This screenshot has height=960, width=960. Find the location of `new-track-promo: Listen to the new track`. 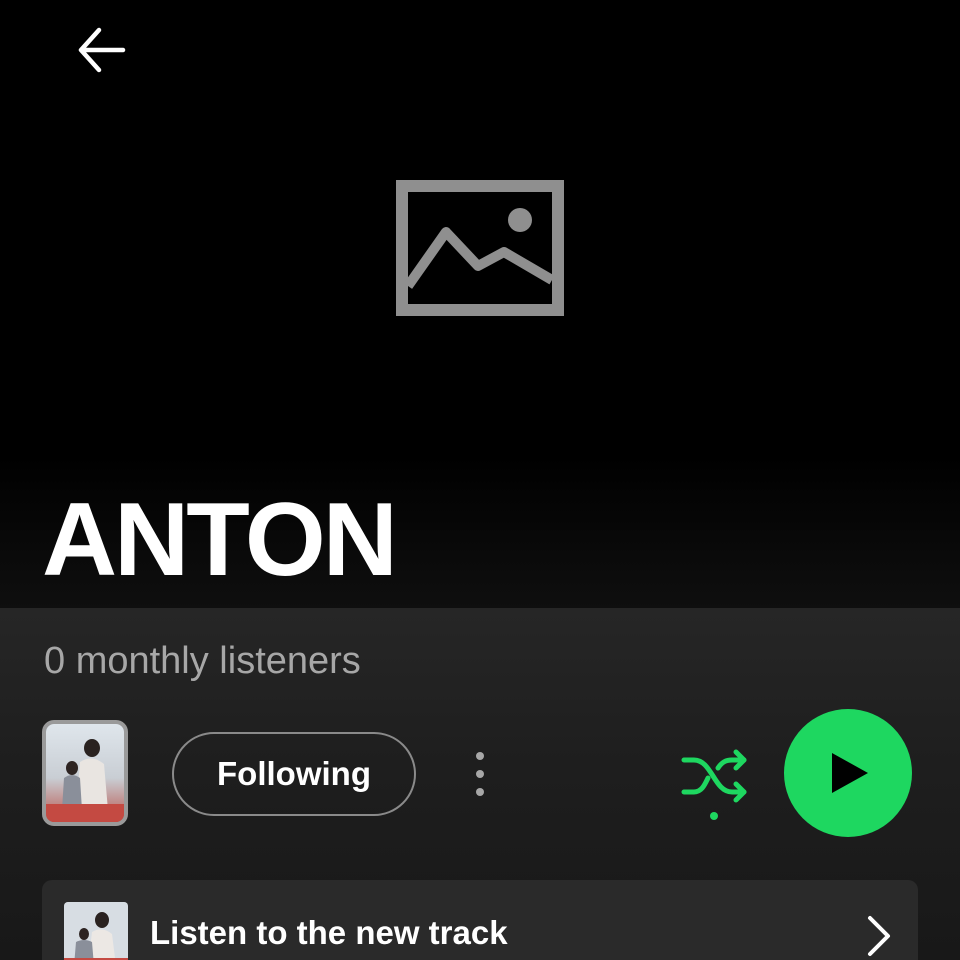

new-track-promo: Listen to the new track is located at coordinates (480, 920).